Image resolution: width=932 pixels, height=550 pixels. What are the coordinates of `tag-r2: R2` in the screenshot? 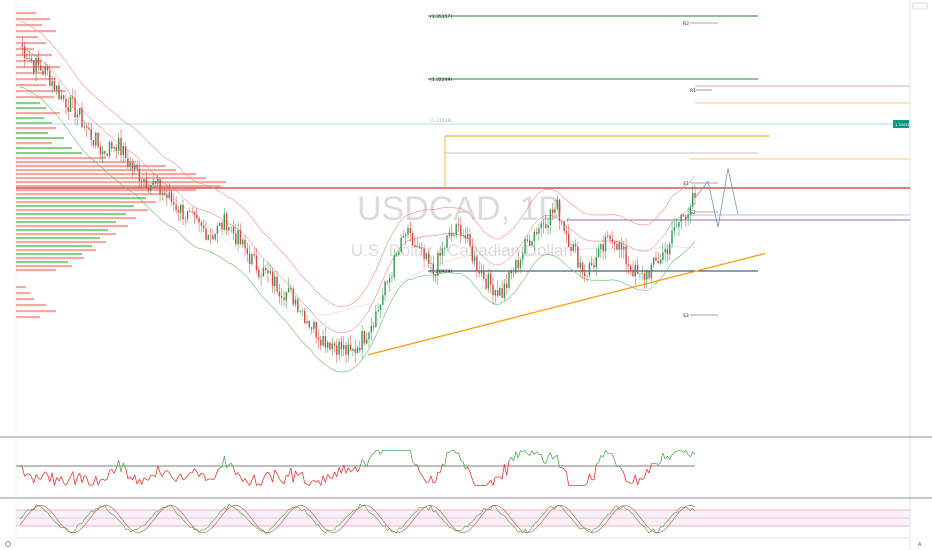 It's located at (686, 24).